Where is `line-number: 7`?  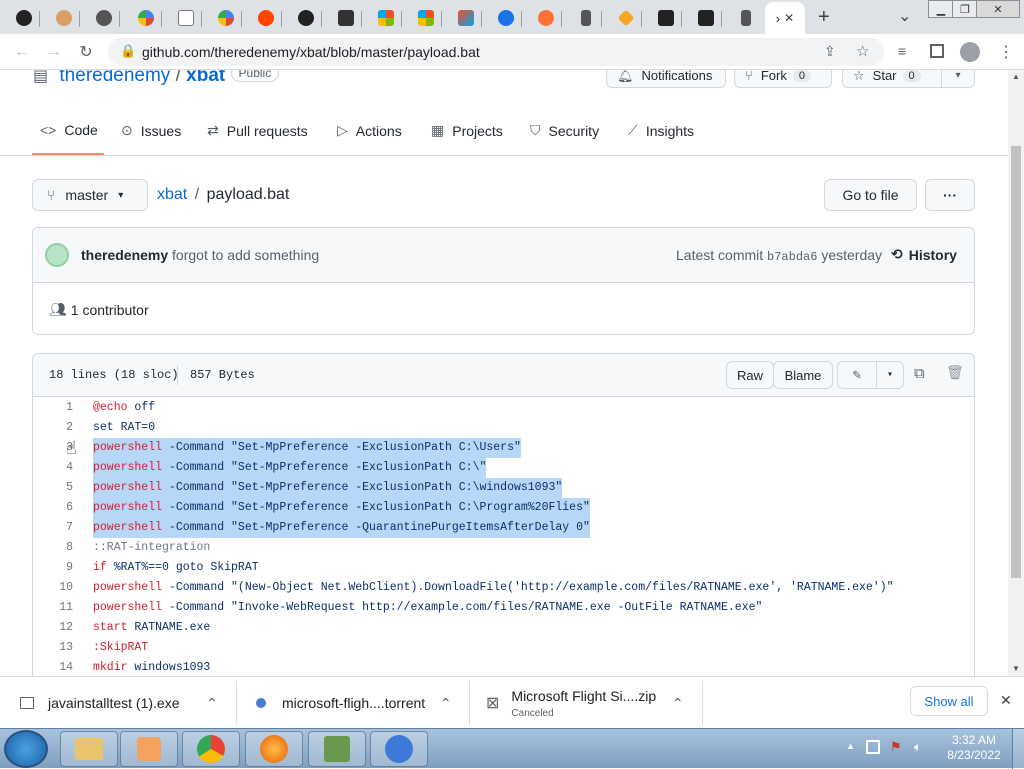
line-number: 7 is located at coordinates (53, 528).